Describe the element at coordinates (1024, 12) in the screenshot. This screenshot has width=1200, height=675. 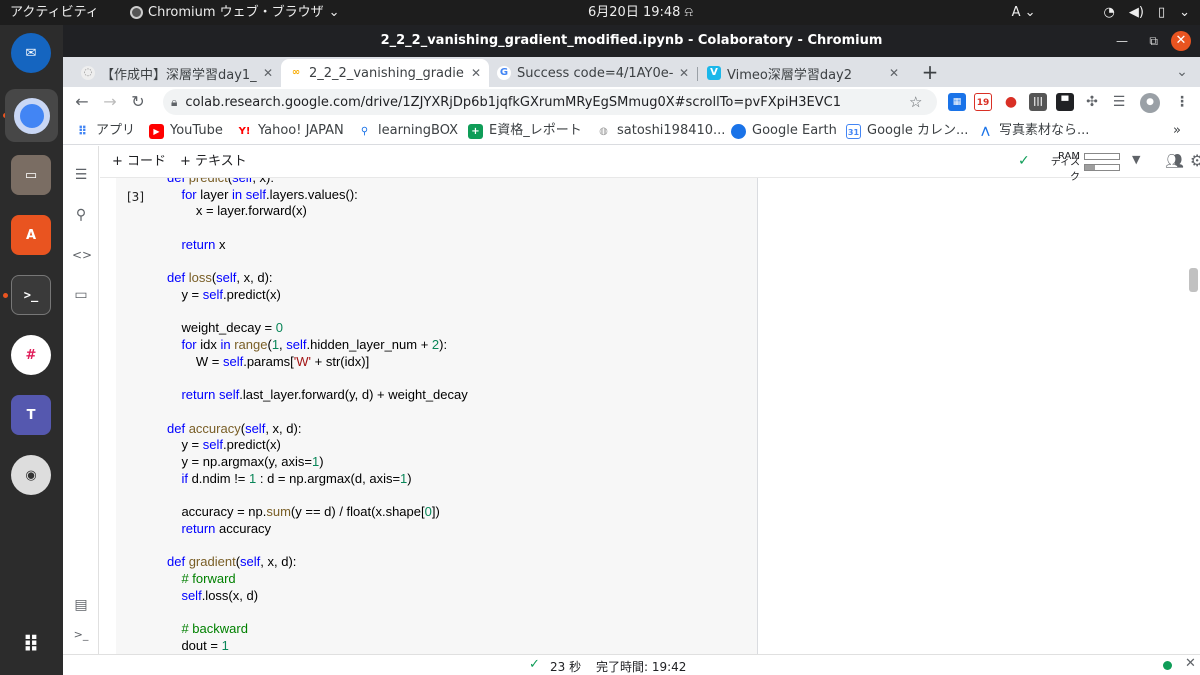
I see `input-method-indicator: A ⌄` at that location.